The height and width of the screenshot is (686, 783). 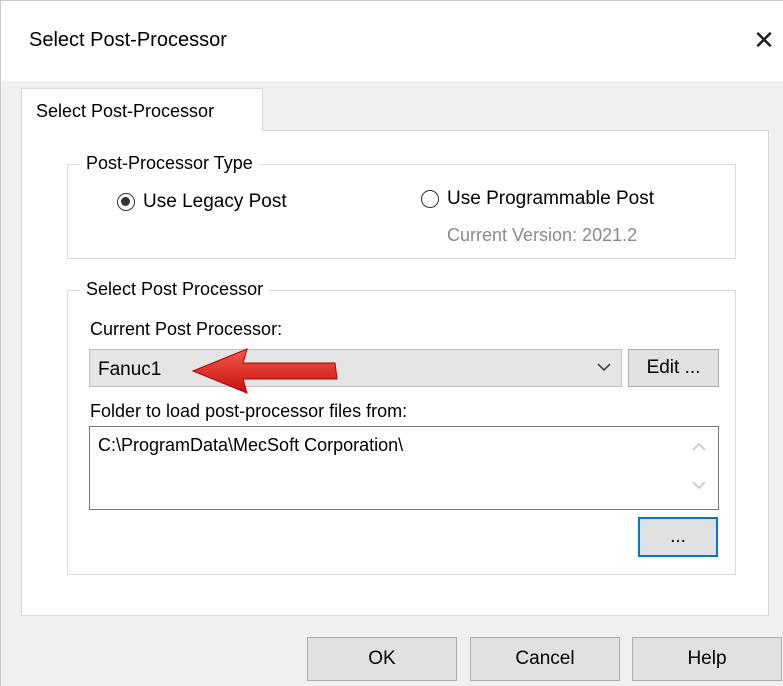 I want to click on use-programmable-post-radio: Use Programmable Post, so click(x=537, y=199).